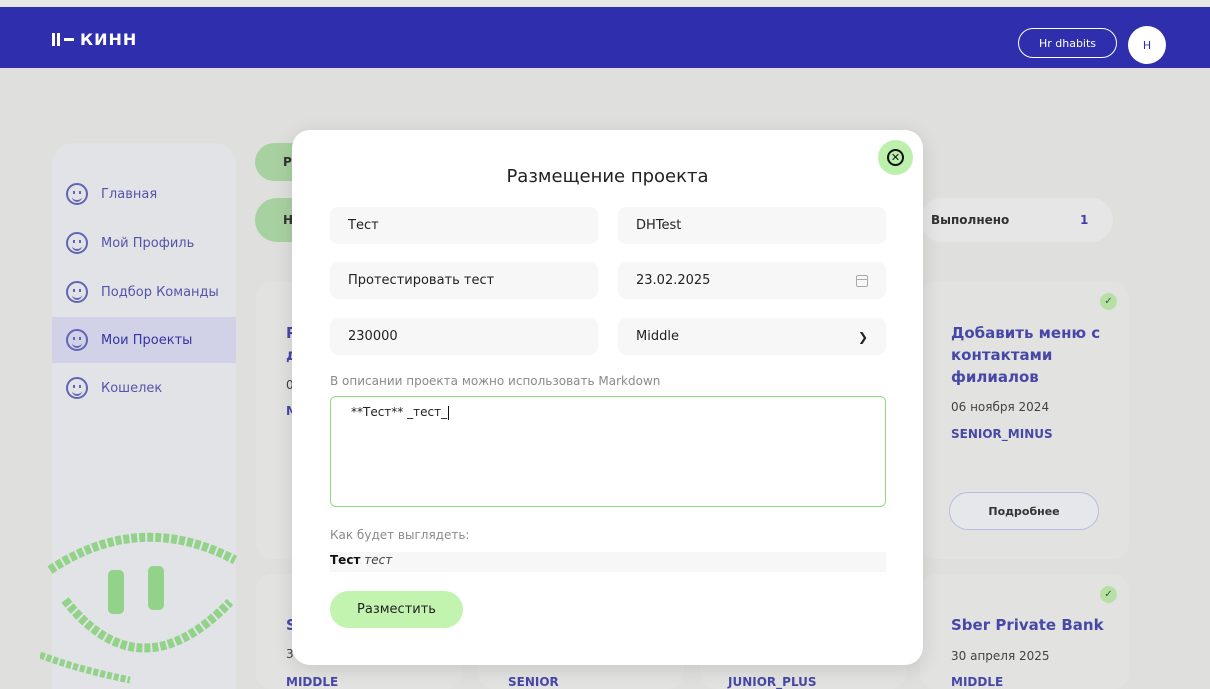 This screenshot has height=689, width=1210. What do you see at coordinates (400, 535) in the screenshot?
I see `preview-label: Как будет выглядеть:` at bounding box center [400, 535].